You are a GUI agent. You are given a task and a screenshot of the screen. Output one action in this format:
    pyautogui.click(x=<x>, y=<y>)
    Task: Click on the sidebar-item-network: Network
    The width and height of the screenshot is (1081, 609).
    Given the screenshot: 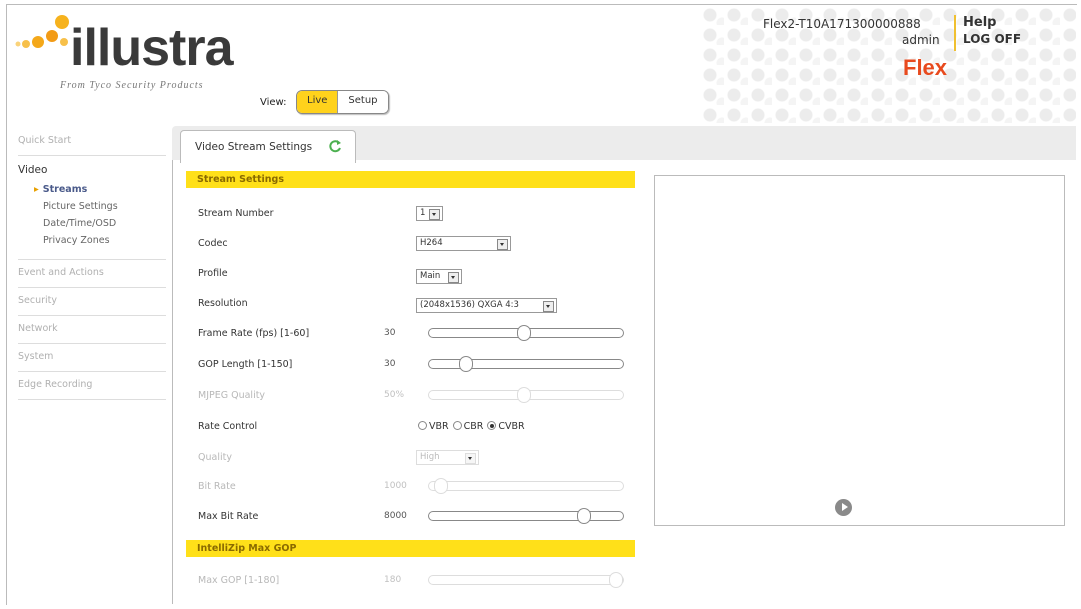 What is the action you would take?
    pyautogui.click(x=92, y=330)
    